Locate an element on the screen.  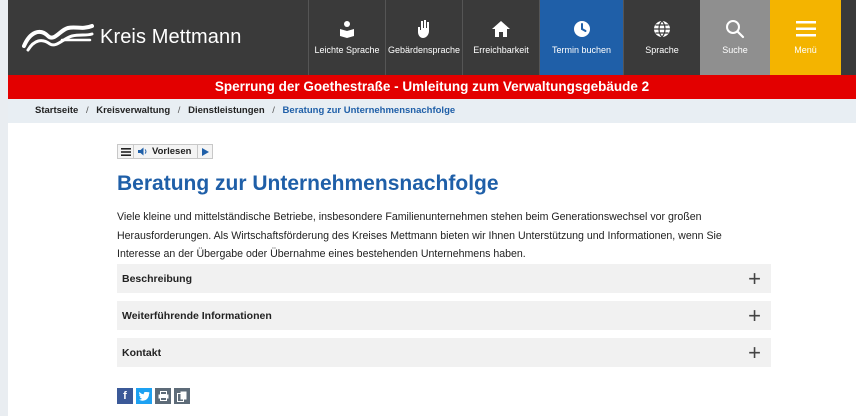
breadcrumb-current: Beratung zur Unternehmensnachfolge is located at coordinates (369, 110).